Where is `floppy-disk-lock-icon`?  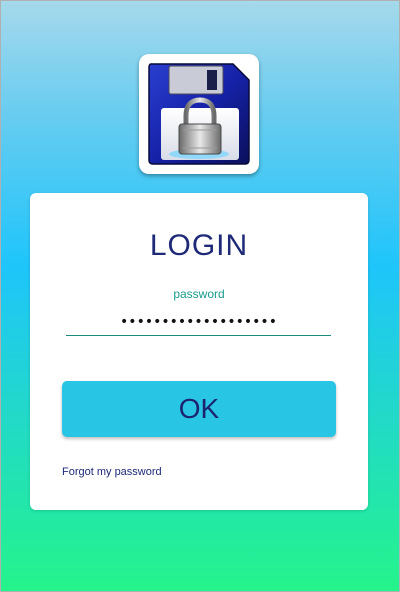 floppy-disk-lock-icon is located at coordinates (199, 114).